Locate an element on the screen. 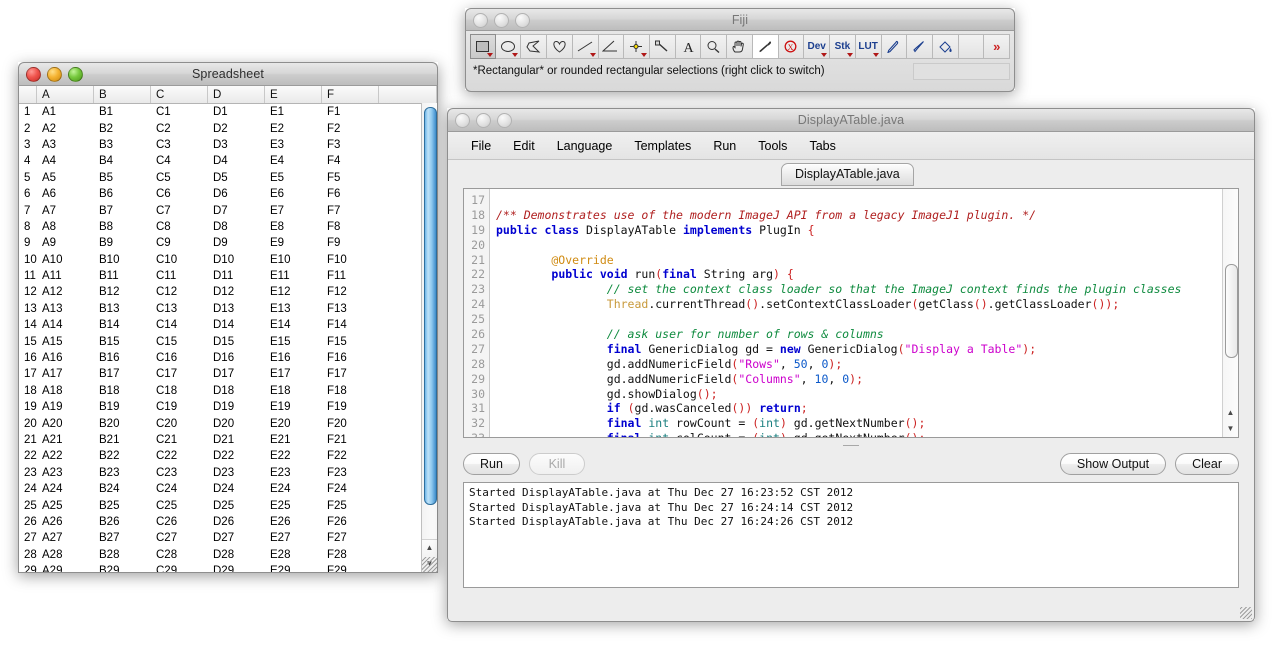 The height and width of the screenshot is (650, 1275). spreadsheet-titlebar: Spreadsheet is located at coordinates (228, 74).